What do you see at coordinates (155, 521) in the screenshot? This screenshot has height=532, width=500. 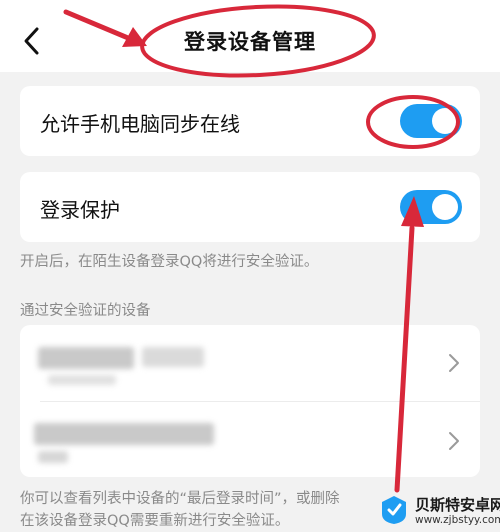 I see `footer-line-2: 在该设备登录QQ需要重新进行安全验证。` at bounding box center [155, 521].